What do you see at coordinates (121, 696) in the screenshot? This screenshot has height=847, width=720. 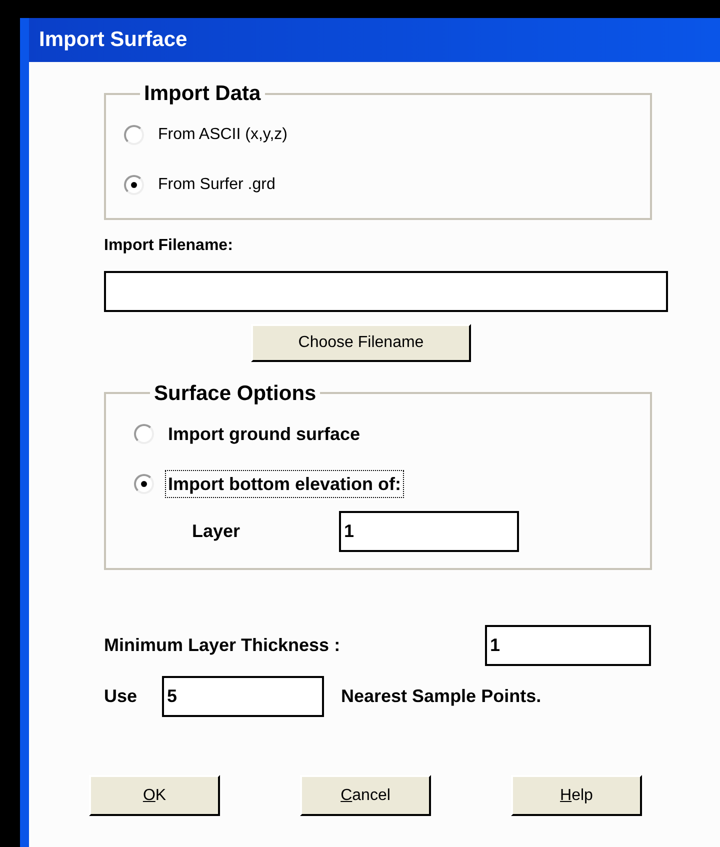 I see `field-label: Use` at bounding box center [121, 696].